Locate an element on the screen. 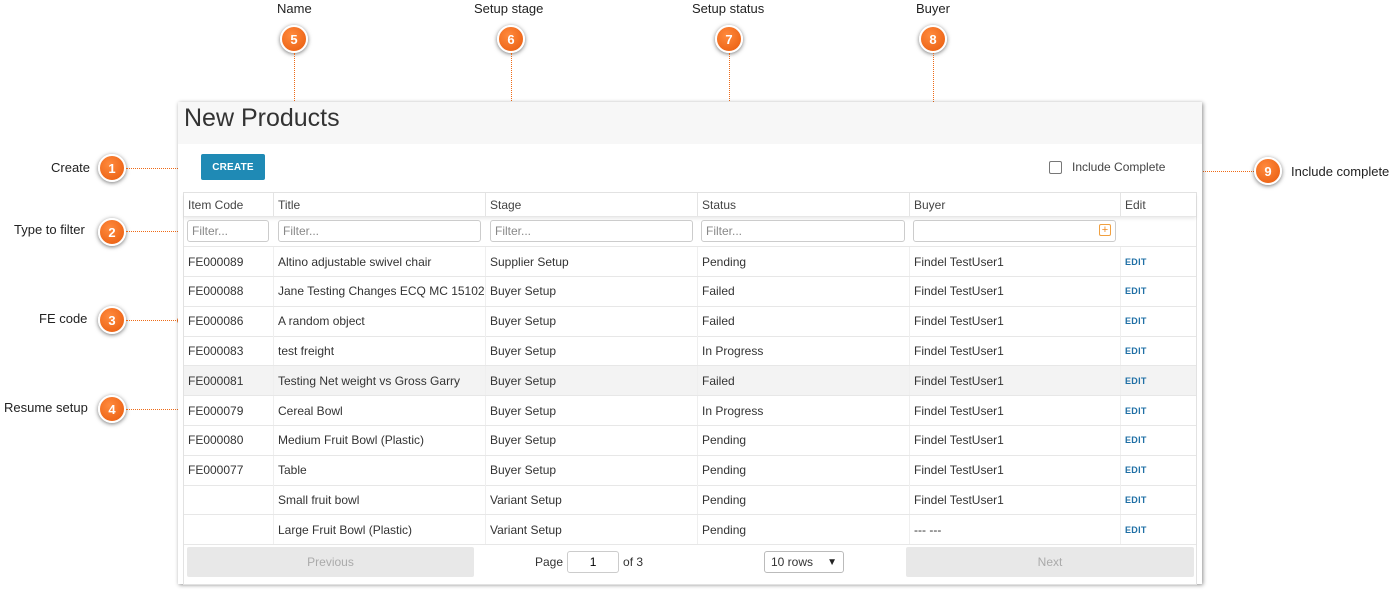 The height and width of the screenshot is (595, 1395). stage-filter-input is located at coordinates (591, 231).